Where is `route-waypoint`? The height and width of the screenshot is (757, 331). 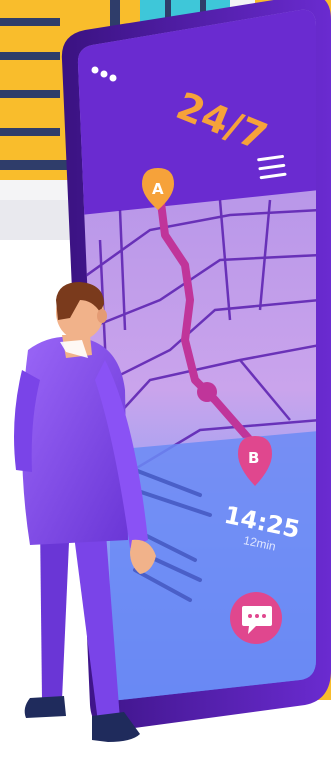 route-waypoint is located at coordinates (207, 392).